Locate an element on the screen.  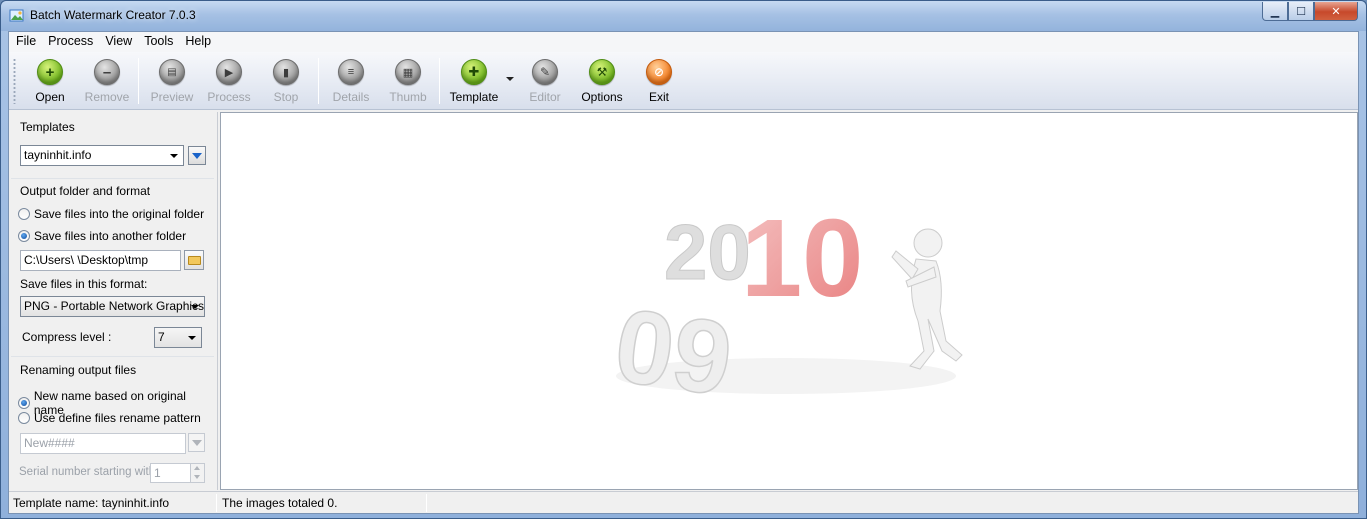
radio-rename-pattern-label: Use define files rename pattern is located at coordinates (117, 418).